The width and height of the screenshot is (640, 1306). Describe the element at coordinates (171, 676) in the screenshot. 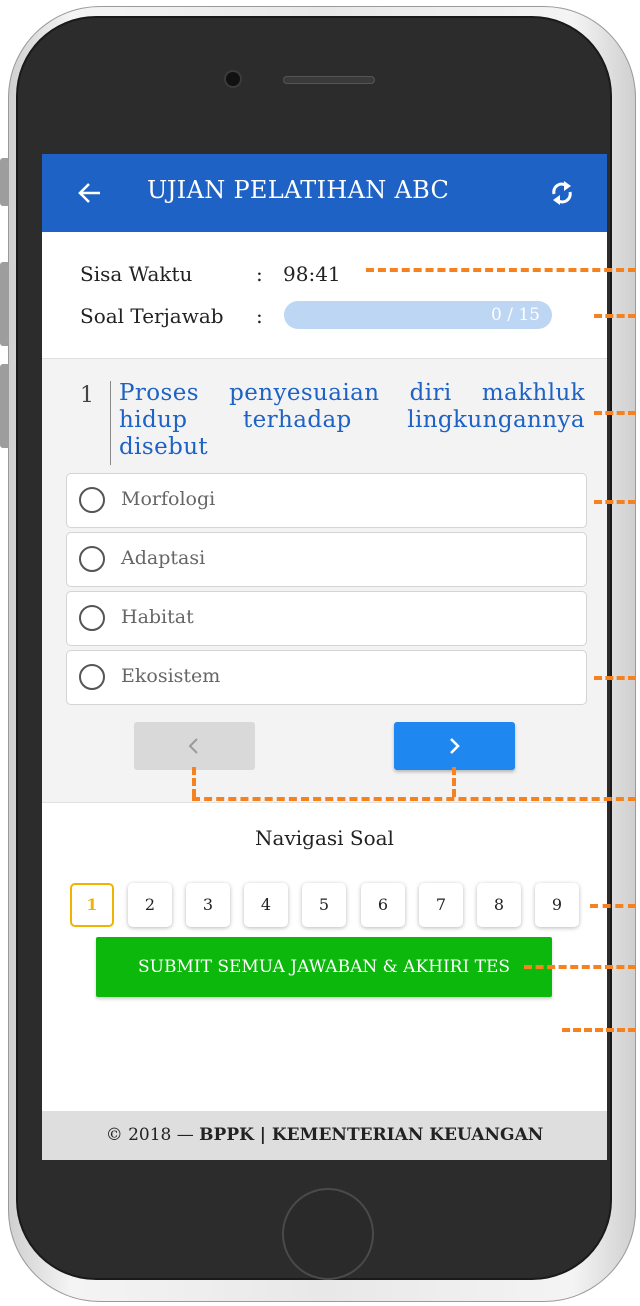

I see `option-label: Ekosistem` at that location.